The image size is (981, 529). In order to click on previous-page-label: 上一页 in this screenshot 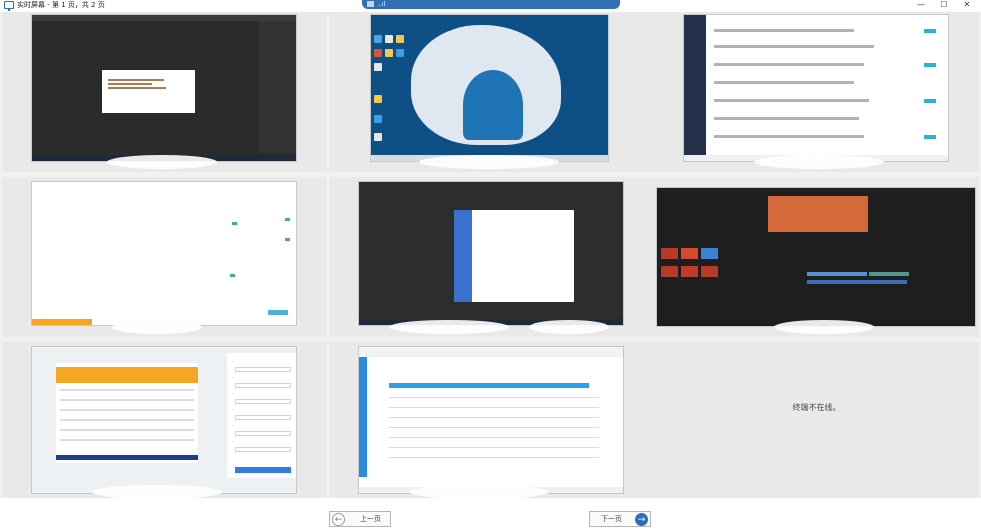, I will do `click(370, 519)`.